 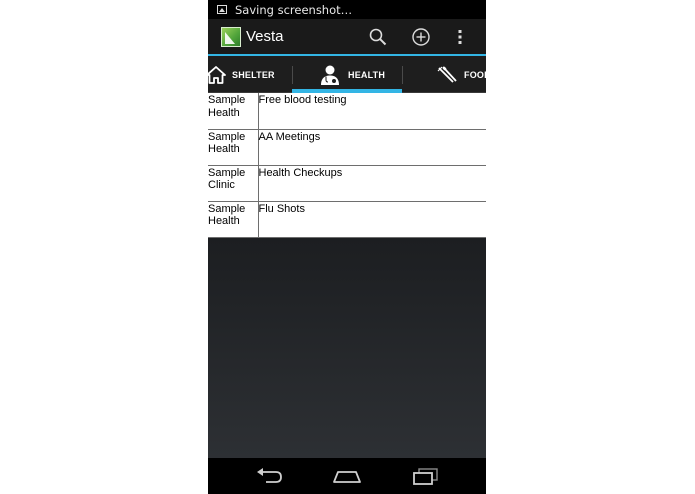 What do you see at coordinates (371, 147) in the screenshot?
I see `service-cell: AA Meetings` at bounding box center [371, 147].